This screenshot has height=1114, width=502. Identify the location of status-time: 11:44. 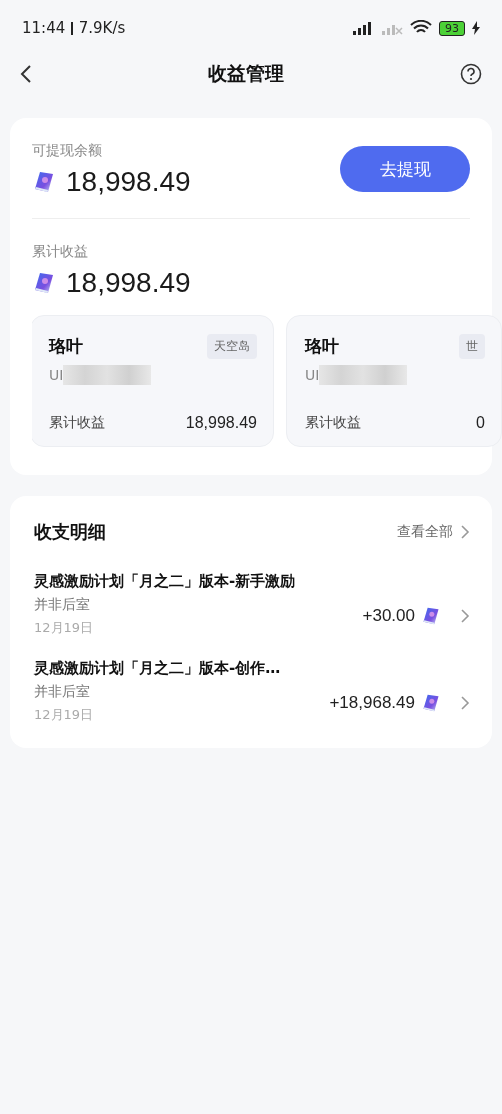
(44, 28).